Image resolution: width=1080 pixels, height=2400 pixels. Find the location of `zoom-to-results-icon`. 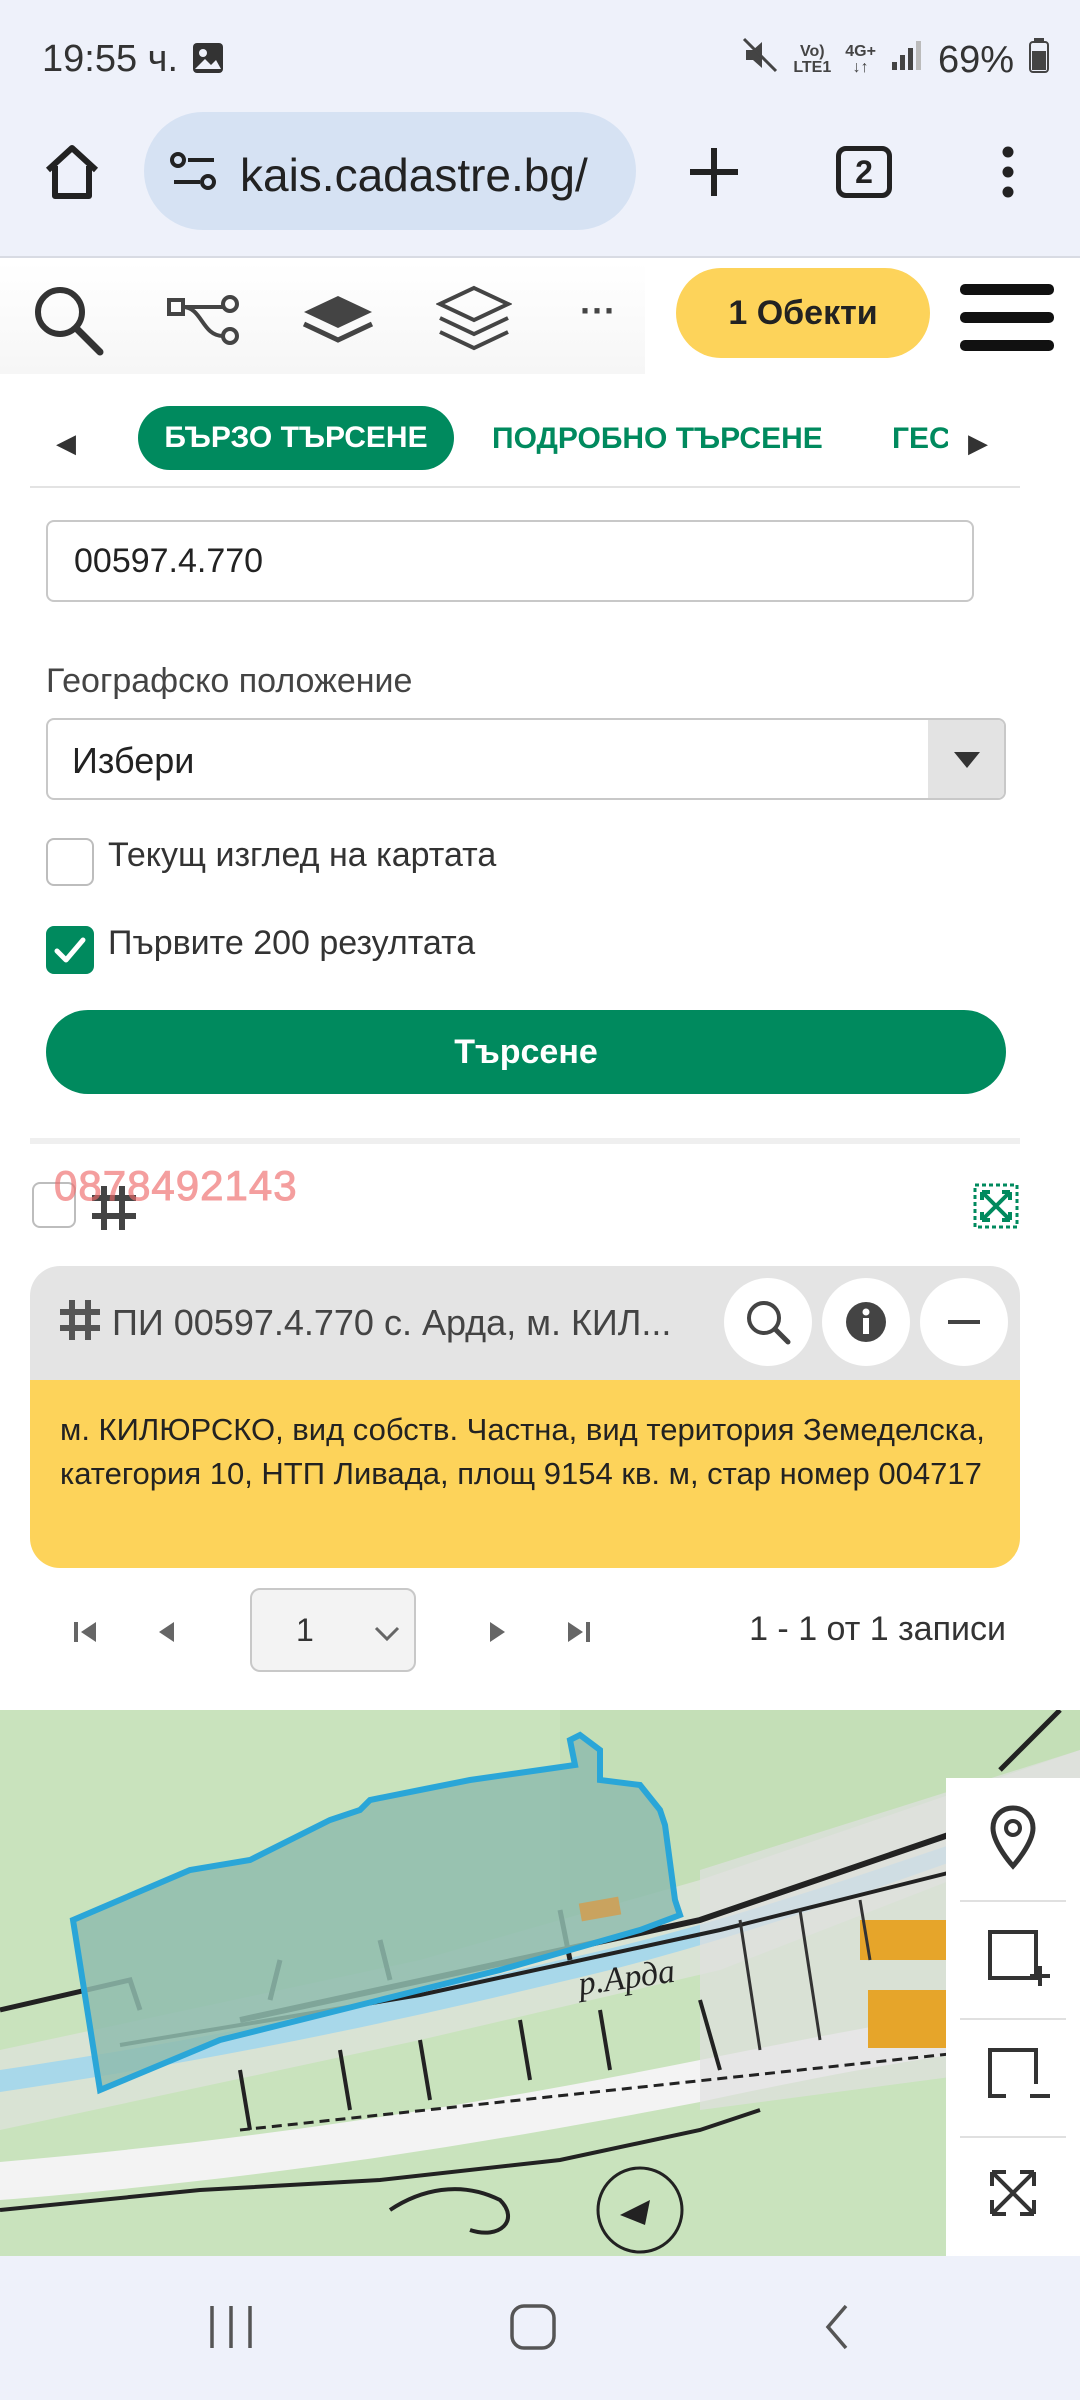

zoom-to-results-icon is located at coordinates (996, 1206).